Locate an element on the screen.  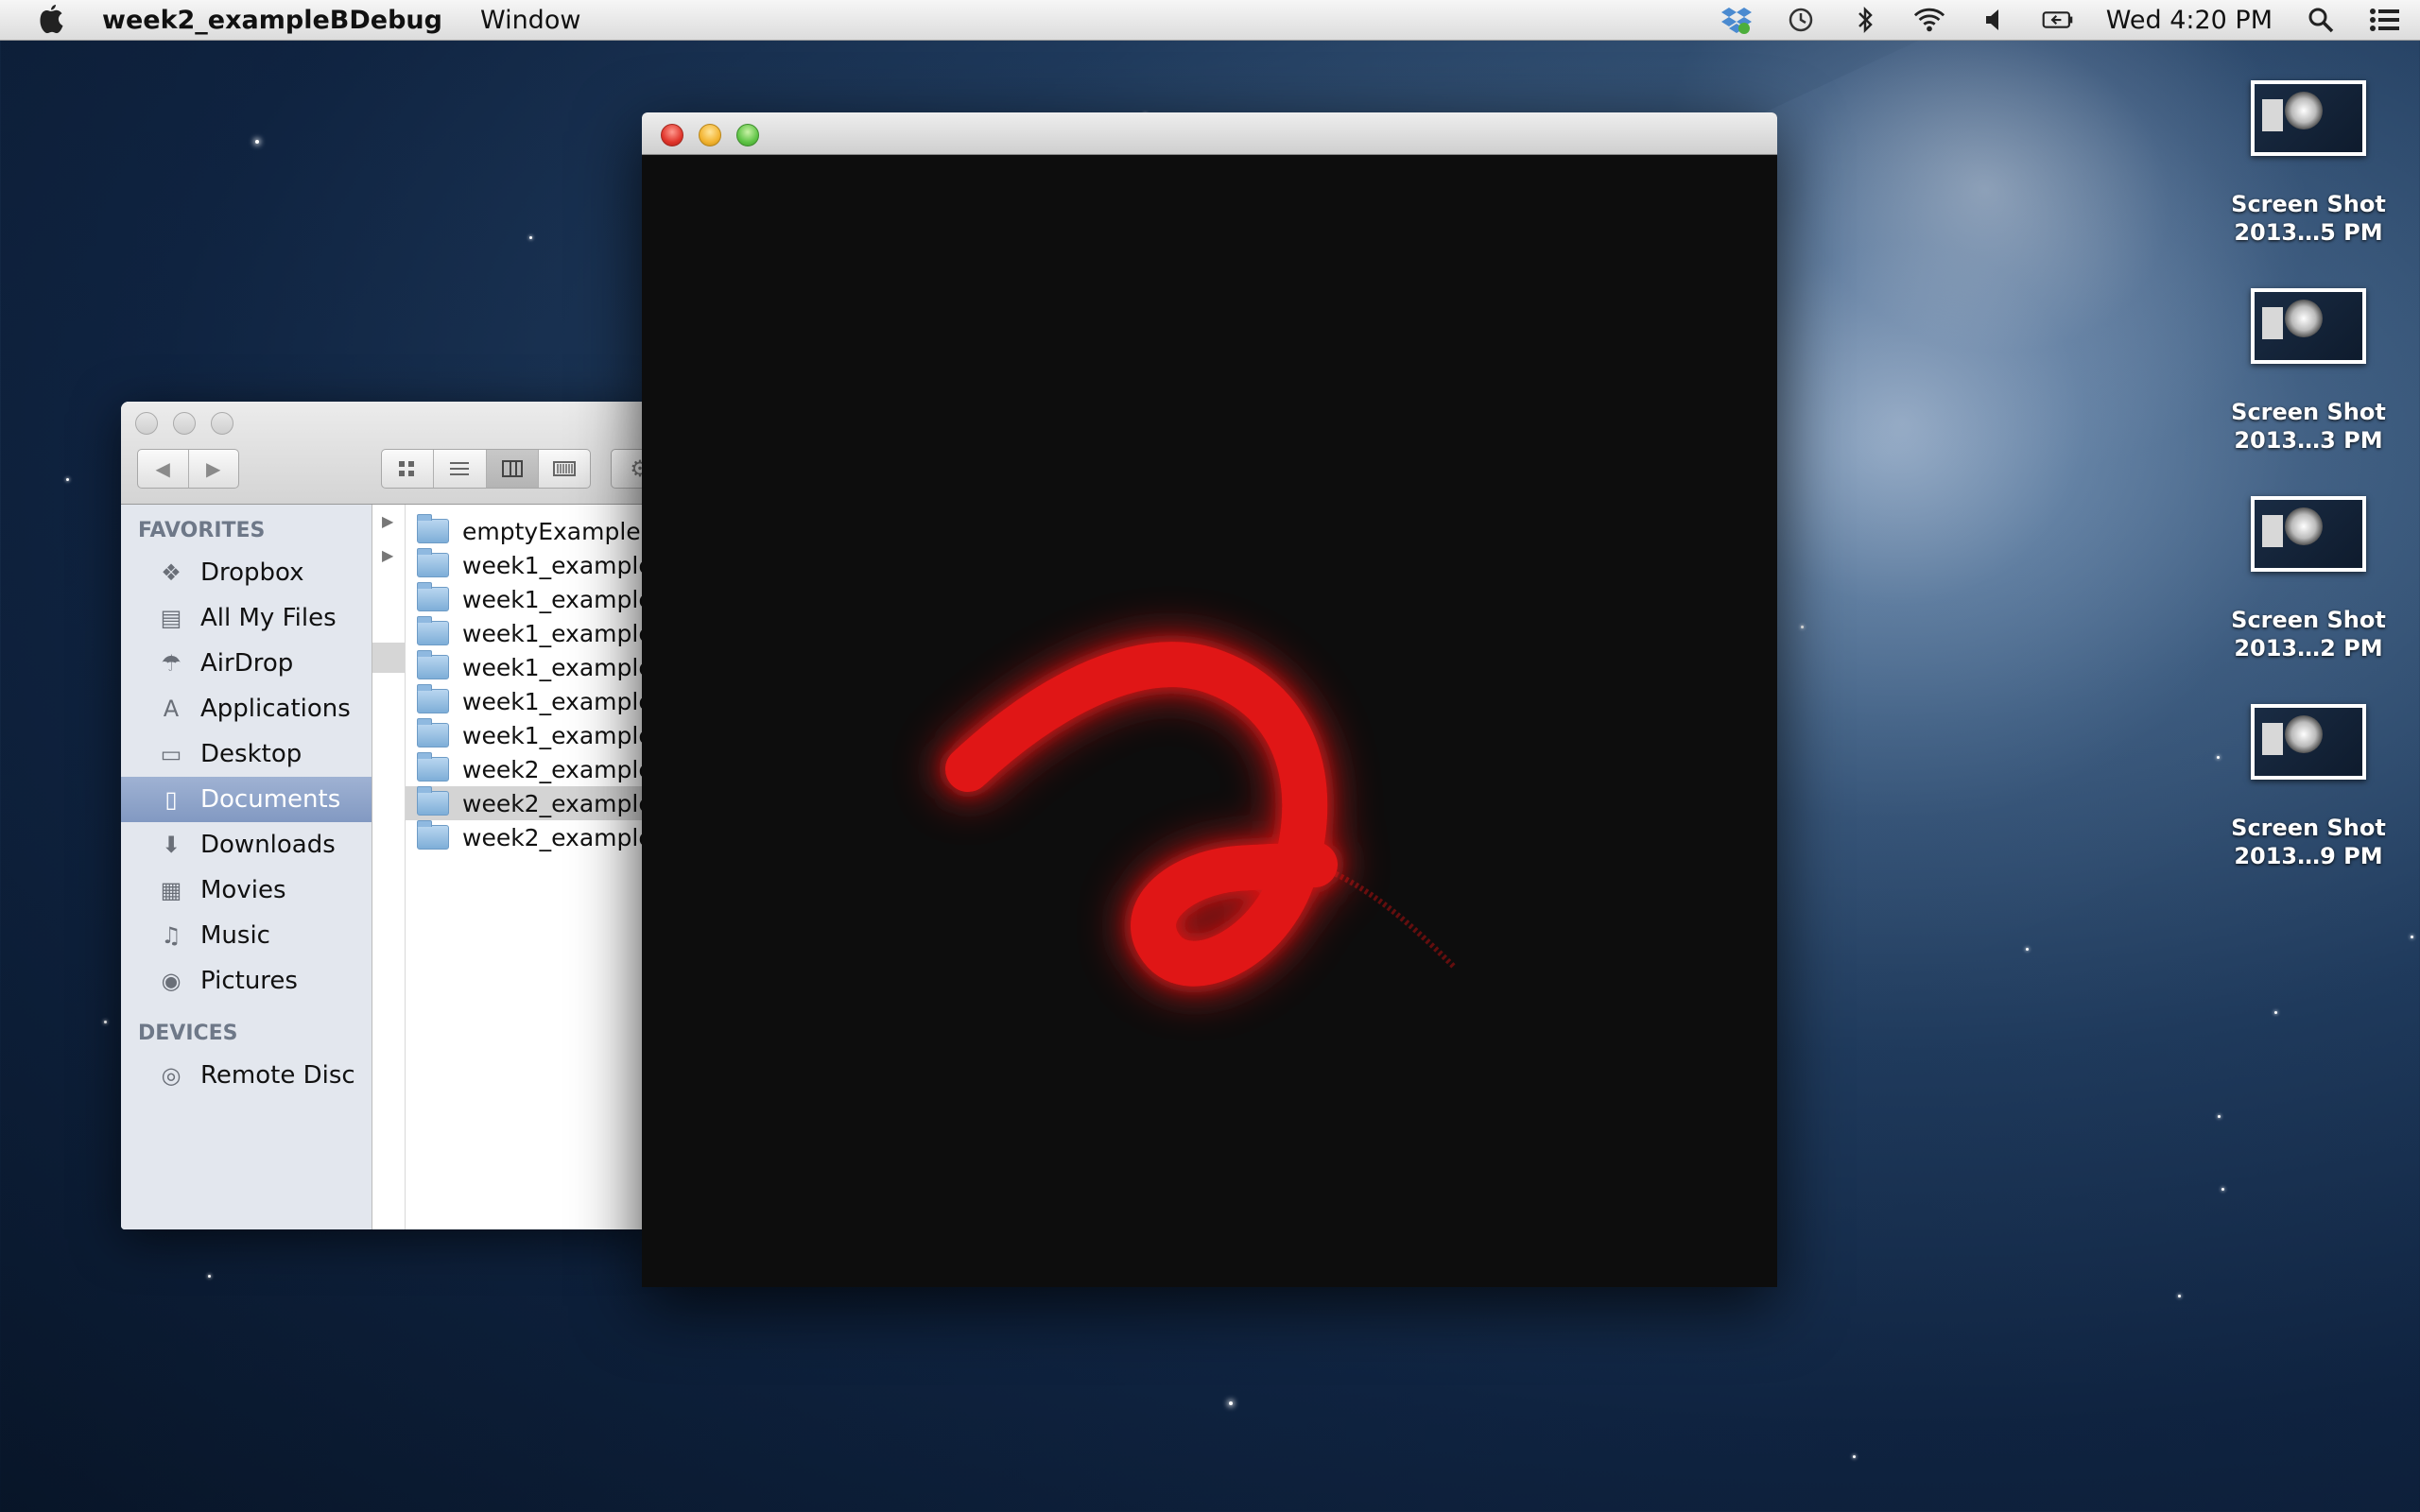
file-row: week1_exampleD is located at coordinates (528, 667).